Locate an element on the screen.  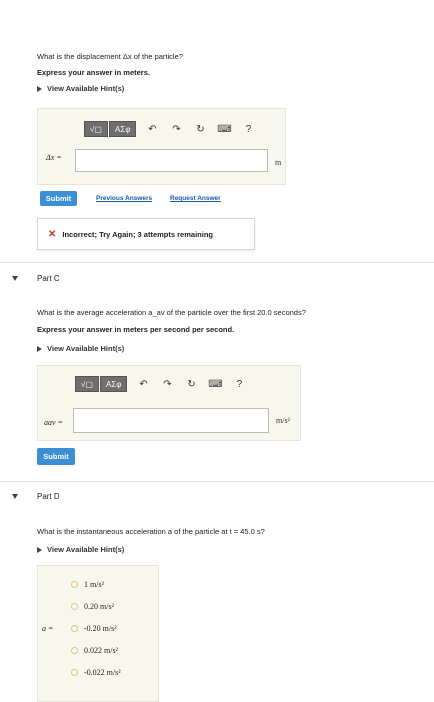
part-title: Part C is located at coordinates (48, 278).